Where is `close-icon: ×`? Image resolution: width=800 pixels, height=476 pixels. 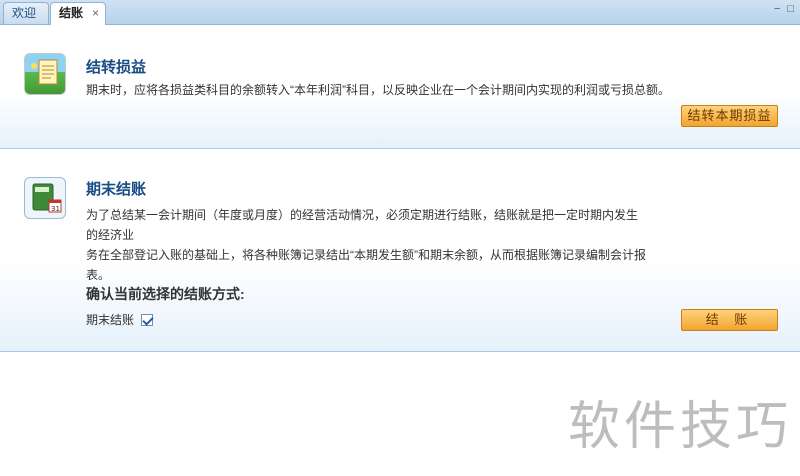 close-icon: × is located at coordinates (95, 13).